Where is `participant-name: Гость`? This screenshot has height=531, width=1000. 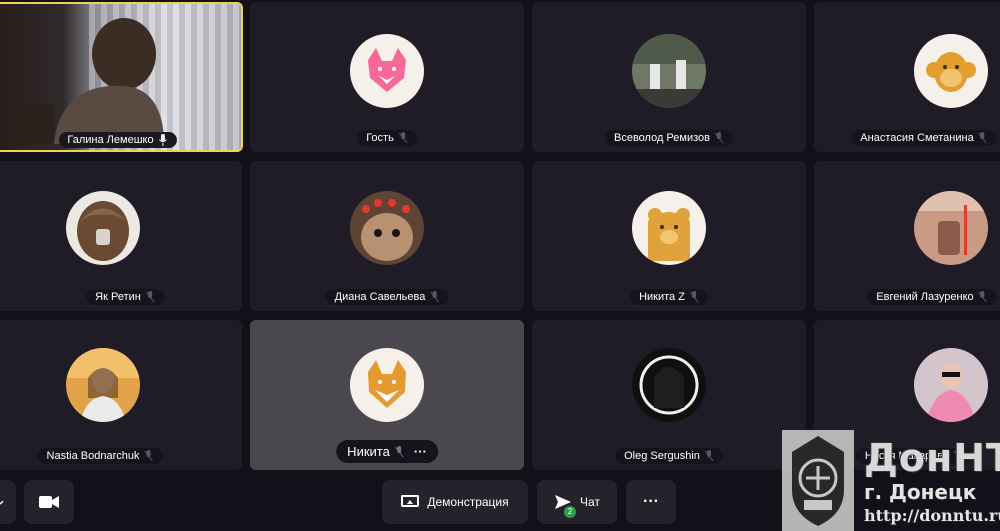 participant-name: Гость is located at coordinates (380, 138).